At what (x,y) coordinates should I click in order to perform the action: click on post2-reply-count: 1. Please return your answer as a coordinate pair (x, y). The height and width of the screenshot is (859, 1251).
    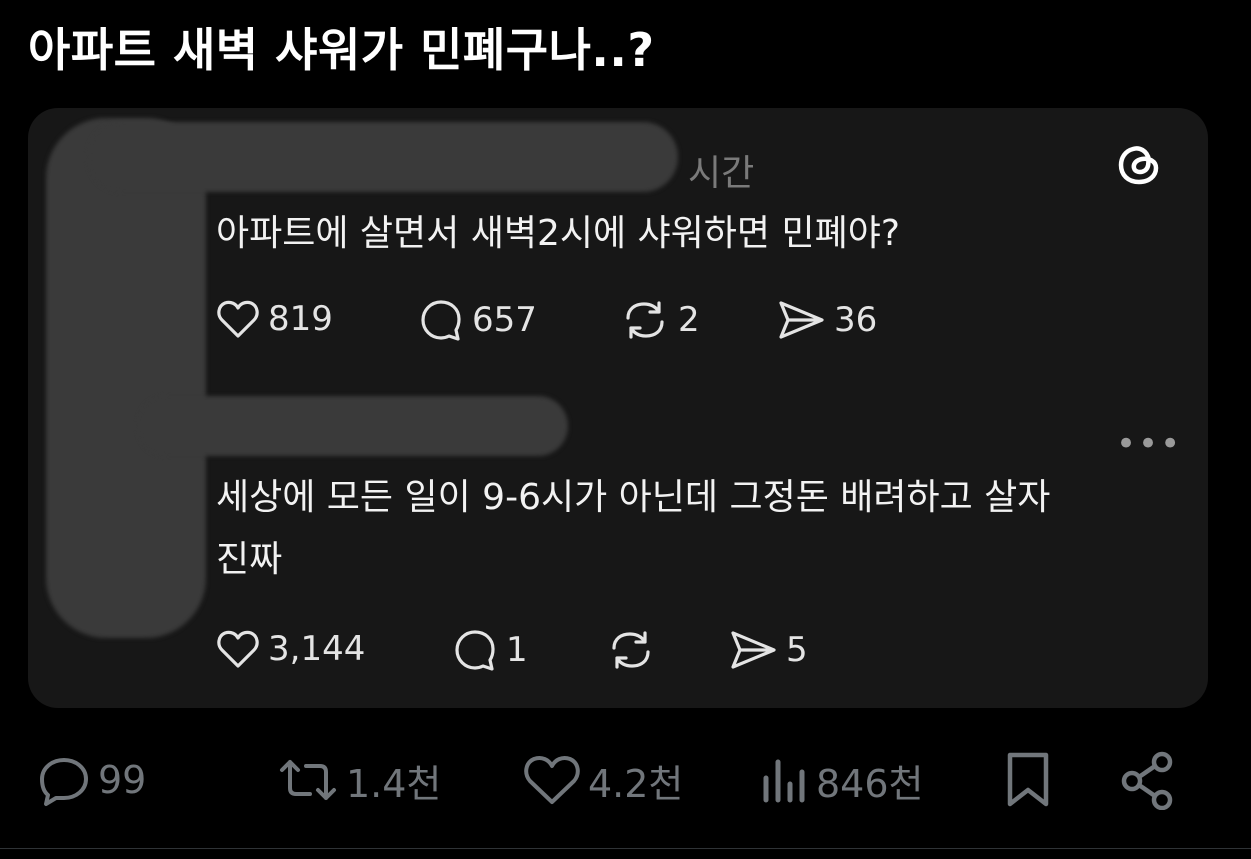
    Looking at the image, I should click on (517, 650).